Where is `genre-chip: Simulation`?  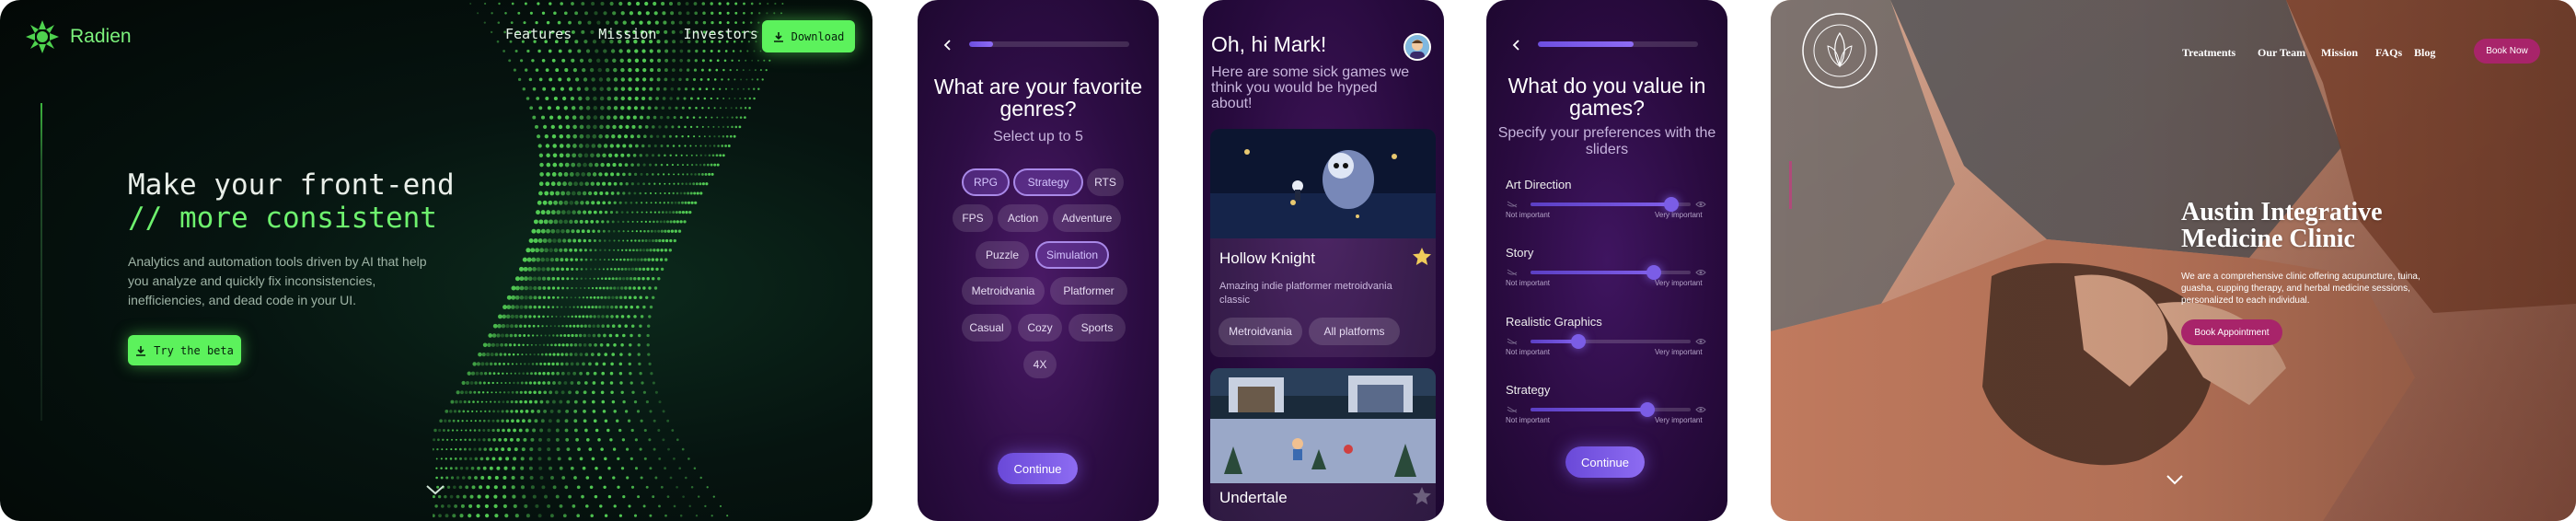
genre-chip: Simulation is located at coordinates (1072, 255).